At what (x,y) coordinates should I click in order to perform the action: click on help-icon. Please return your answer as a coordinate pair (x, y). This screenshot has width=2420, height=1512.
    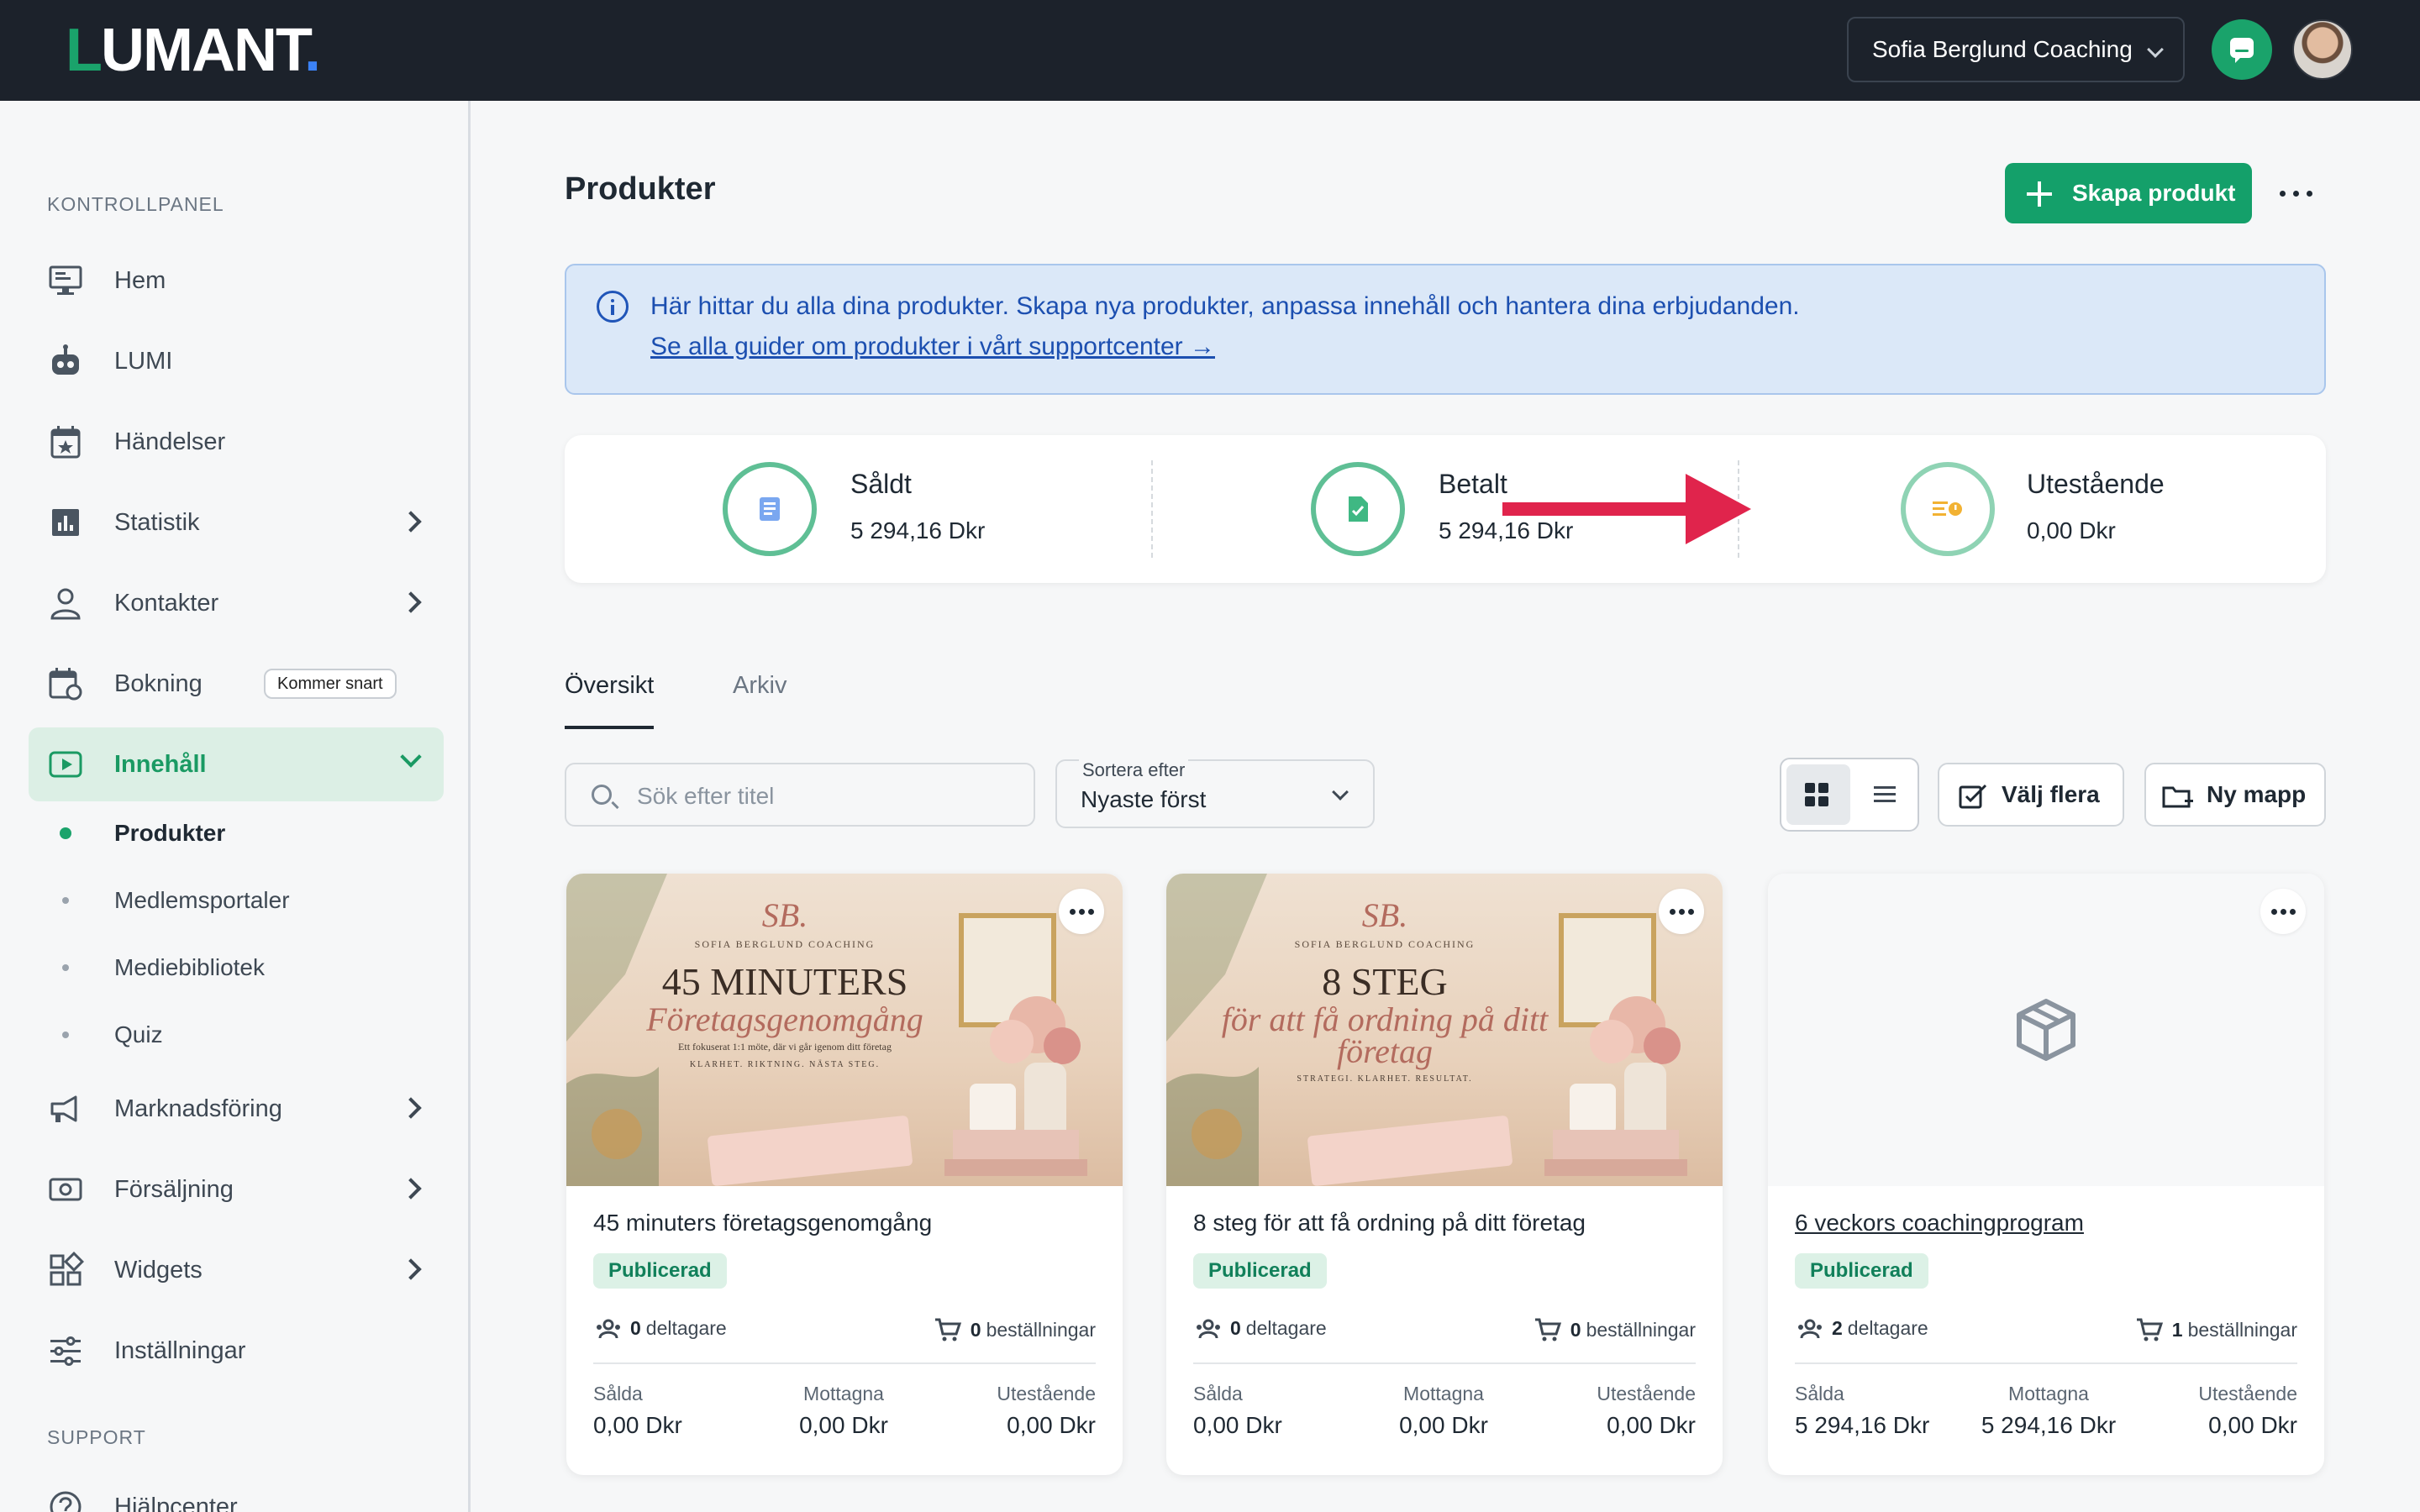
    Looking at the image, I should click on (66, 1501).